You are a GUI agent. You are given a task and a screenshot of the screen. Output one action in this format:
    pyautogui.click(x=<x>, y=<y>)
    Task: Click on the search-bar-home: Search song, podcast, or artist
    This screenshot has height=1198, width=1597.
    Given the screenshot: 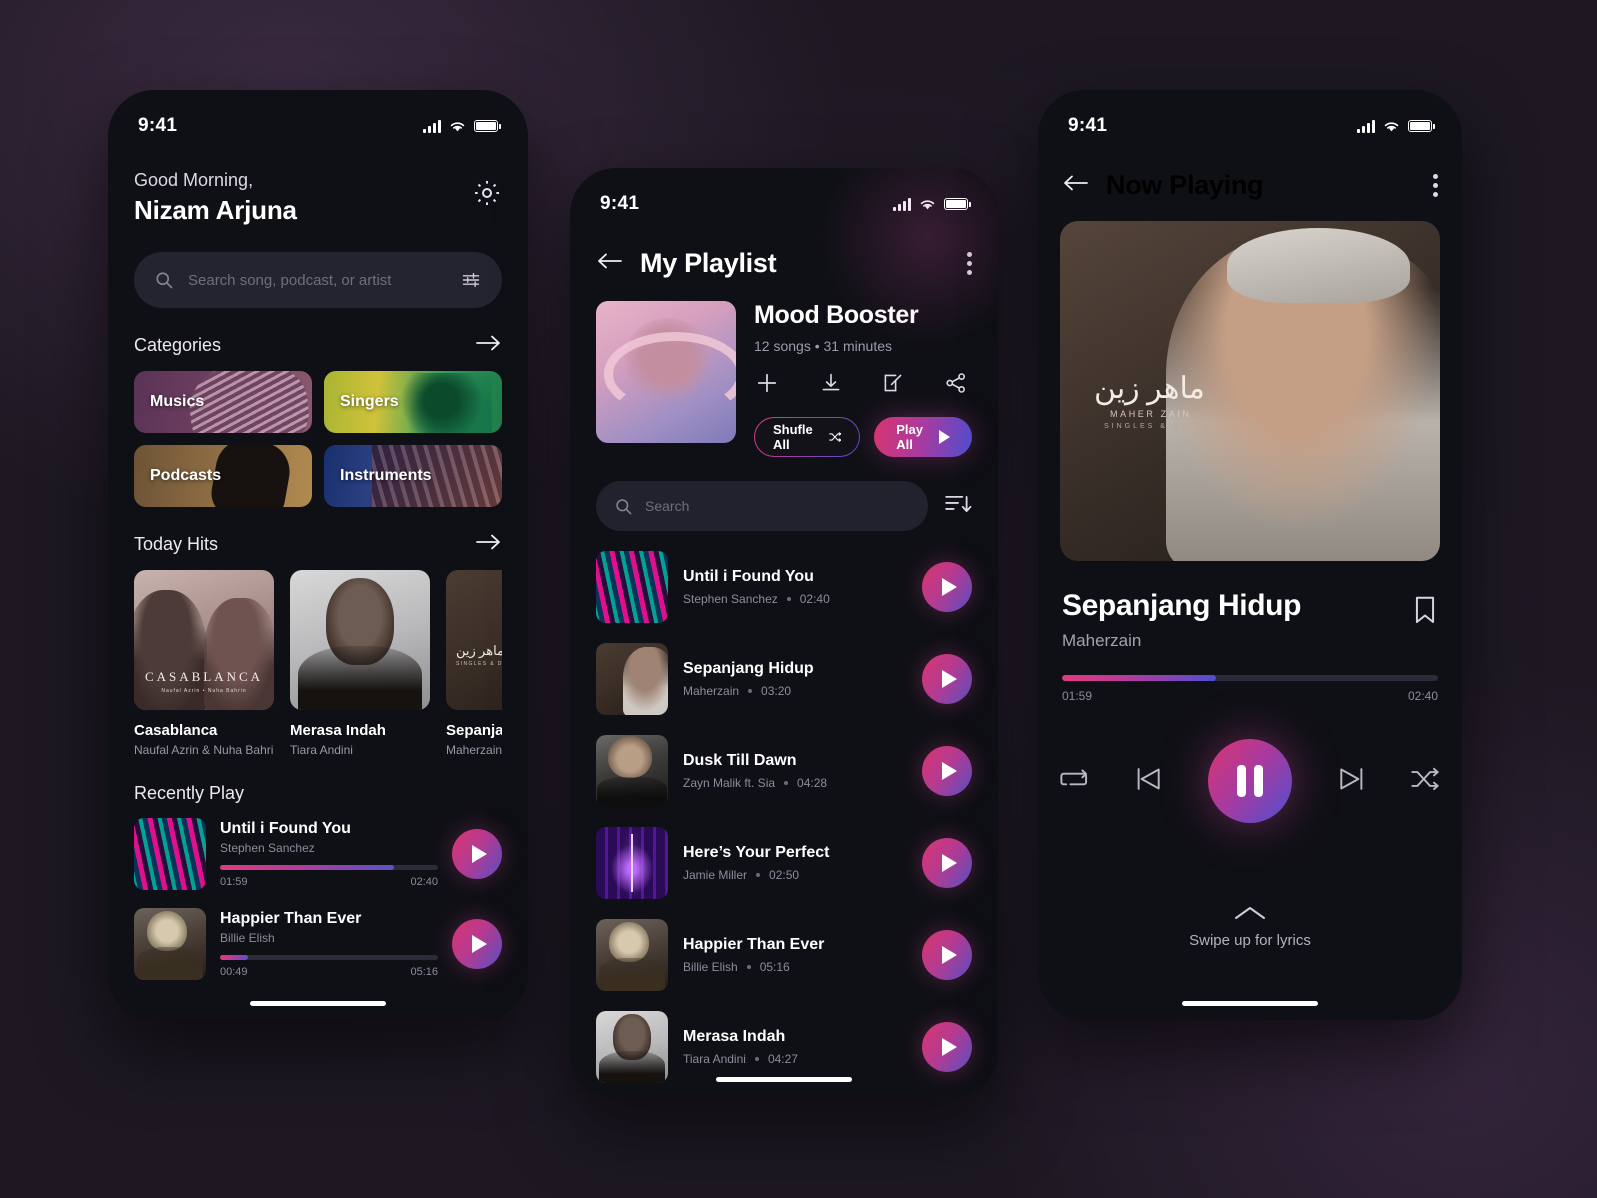 What is the action you would take?
    pyautogui.click(x=318, y=280)
    